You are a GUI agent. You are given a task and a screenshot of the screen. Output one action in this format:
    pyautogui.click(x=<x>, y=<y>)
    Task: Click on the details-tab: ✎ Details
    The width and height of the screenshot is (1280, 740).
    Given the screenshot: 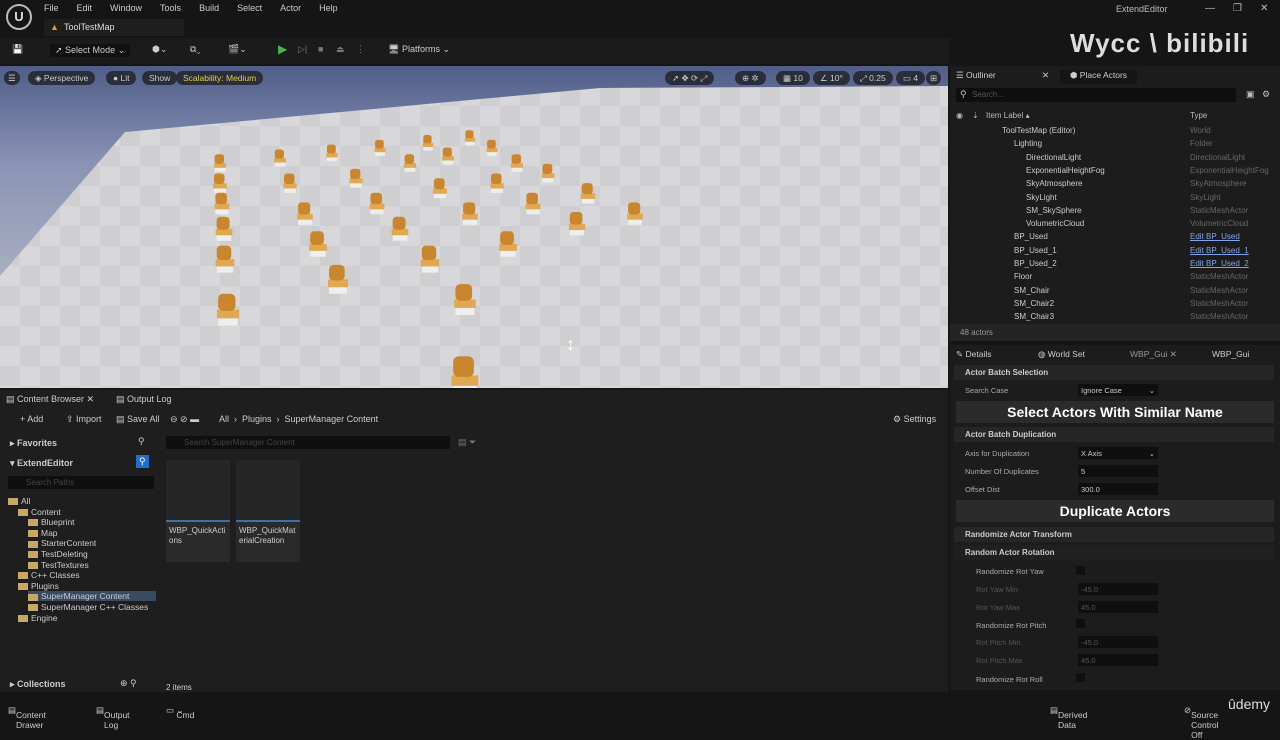 What is the action you would take?
    pyautogui.click(x=973, y=354)
    